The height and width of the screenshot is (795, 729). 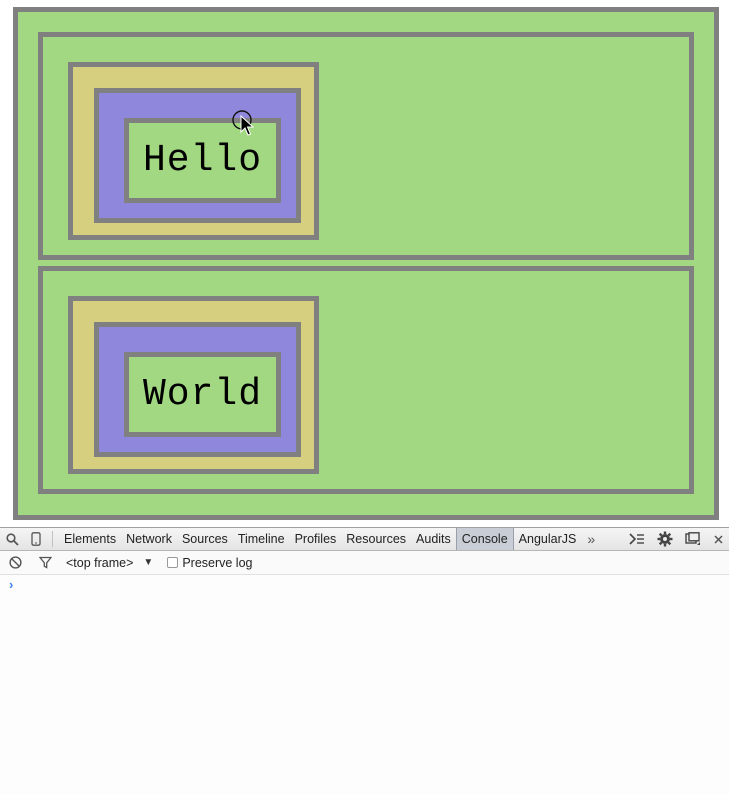 I want to click on tab-sources: Sources, so click(x=205, y=539).